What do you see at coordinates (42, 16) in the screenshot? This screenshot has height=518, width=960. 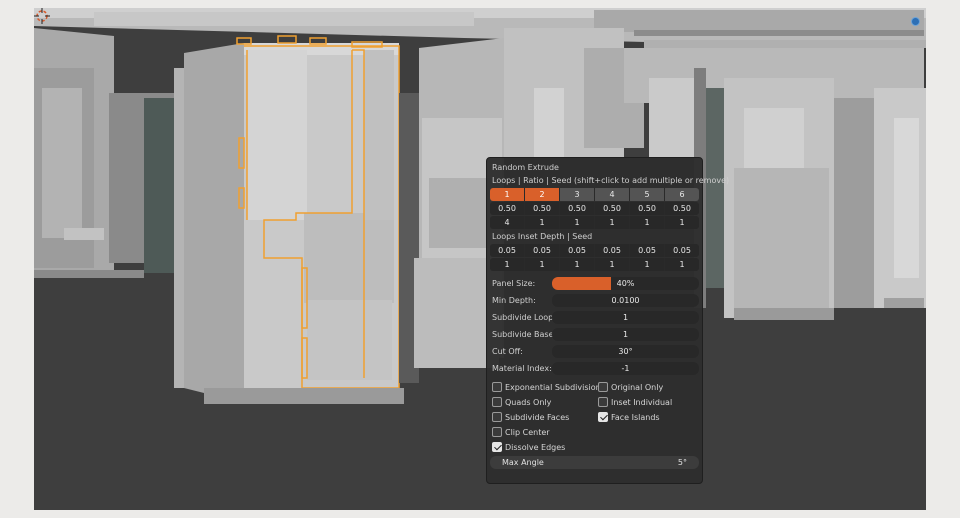 I see `3d-cursor-icon` at bounding box center [42, 16].